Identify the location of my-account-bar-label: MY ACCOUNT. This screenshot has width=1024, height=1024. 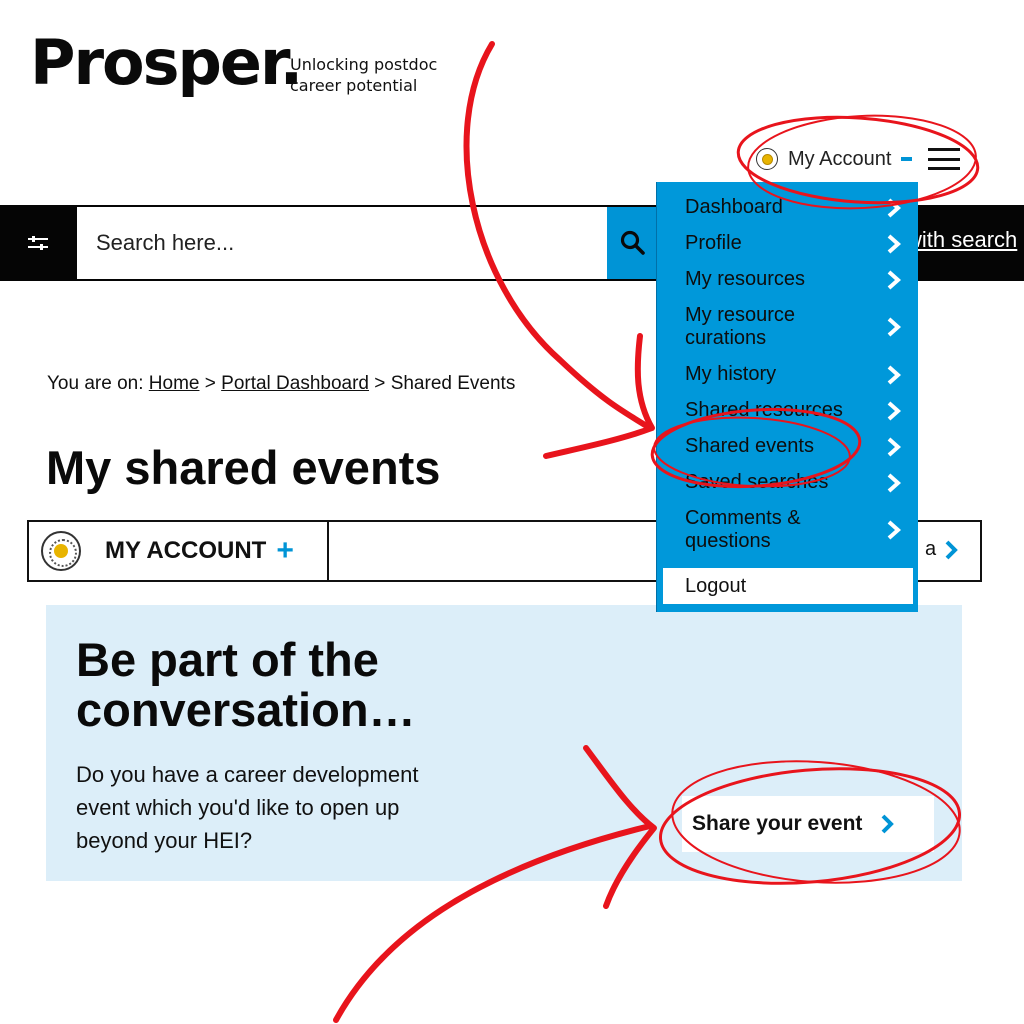
(186, 550).